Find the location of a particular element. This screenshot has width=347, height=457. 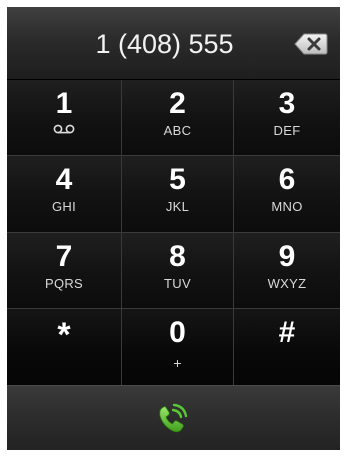

dialed-number: 1 (408) 555 is located at coordinates (164, 44).